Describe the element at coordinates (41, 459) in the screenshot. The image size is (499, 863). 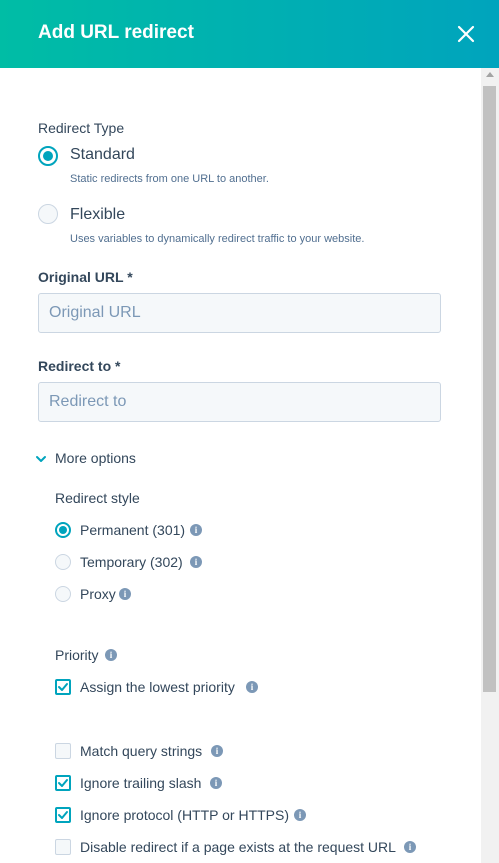
I see `chevron-down-icon` at that location.